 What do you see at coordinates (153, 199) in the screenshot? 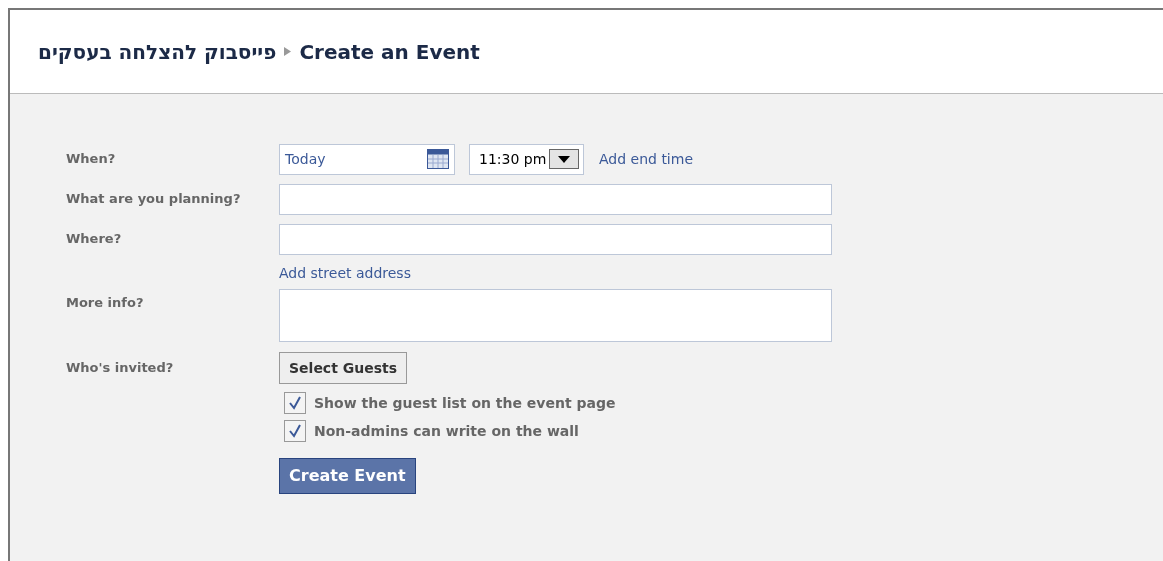
I see `field-label: What are you planning?` at bounding box center [153, 199].